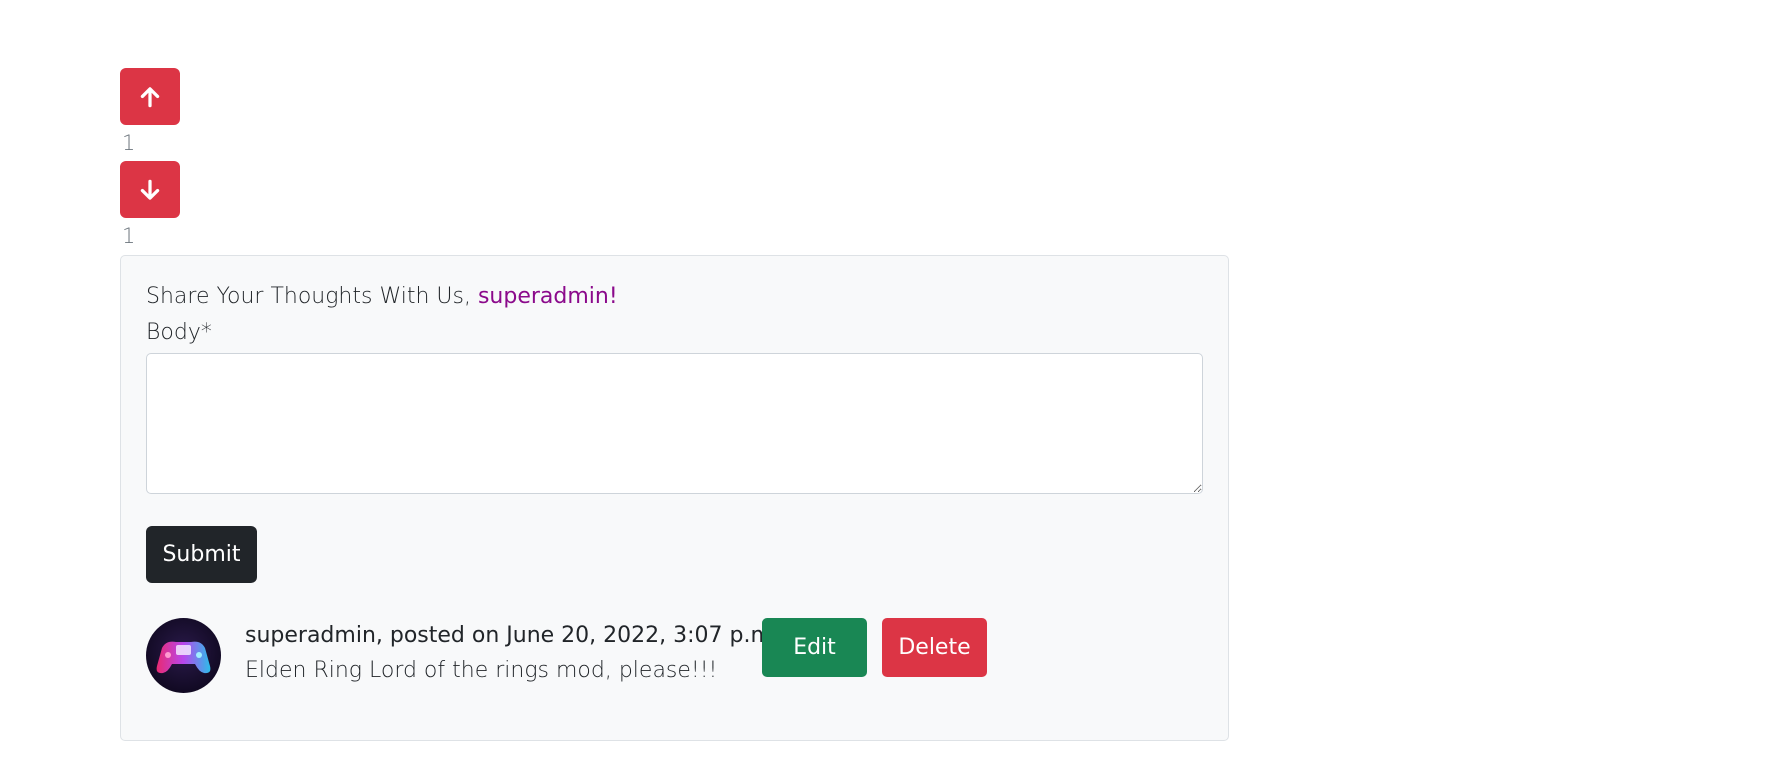 The image size is (1783, 778). I want to click on downvote-button, so click(150, 189).